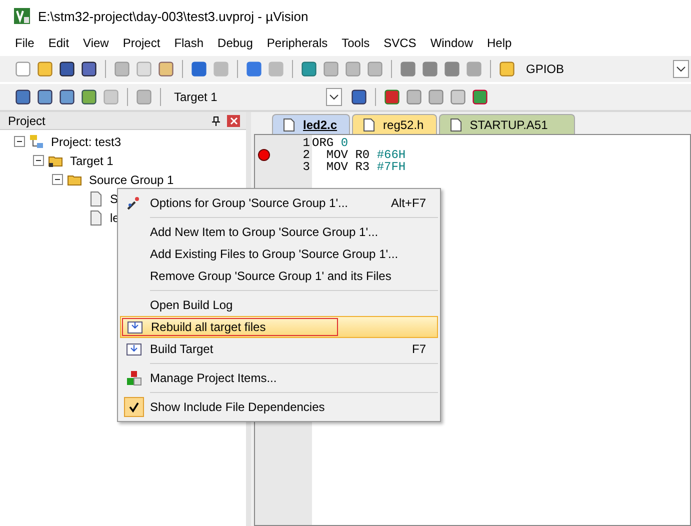 This screenshot has height=526, width=691. I want to click on menu-item: SVCS, so click(400, 43).